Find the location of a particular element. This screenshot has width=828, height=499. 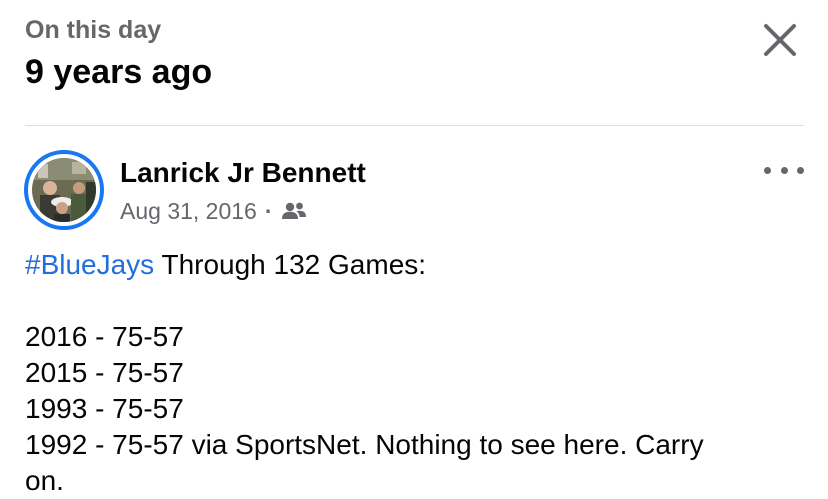

header-subtitle: On this day is located at coordinates (93, 30).